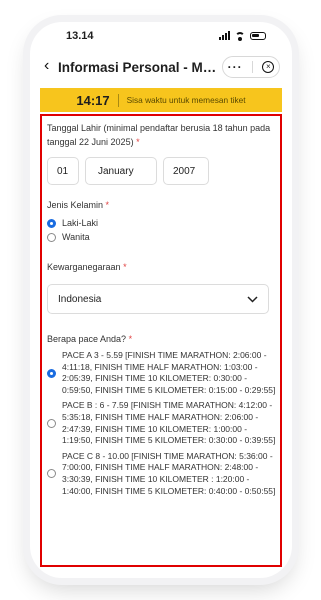 The width and height of the screenshot is (321, 600). What do you see at coordinates (46, 66) in the screenshot?
I see `back-icon: ‹` at bounding box center [46, 66].